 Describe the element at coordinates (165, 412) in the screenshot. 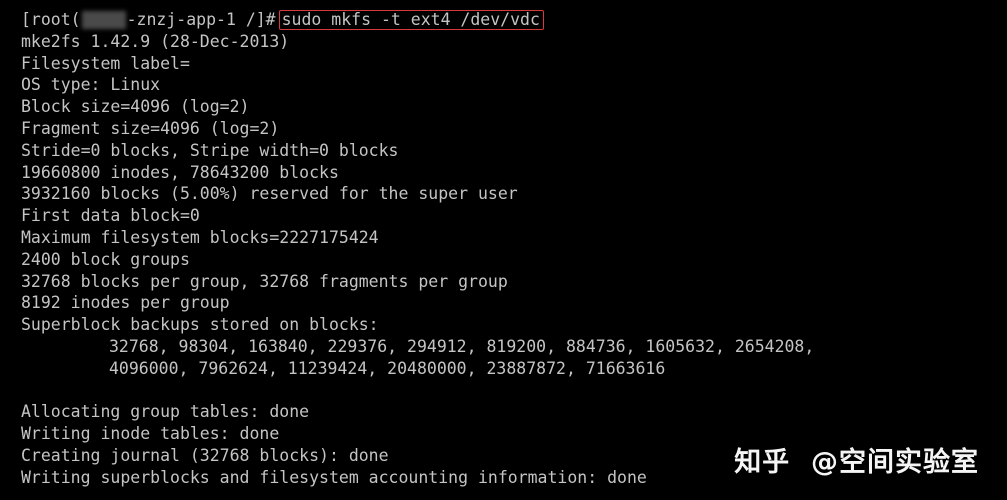

I see `status-line: Allocating group tables: done` at that location.